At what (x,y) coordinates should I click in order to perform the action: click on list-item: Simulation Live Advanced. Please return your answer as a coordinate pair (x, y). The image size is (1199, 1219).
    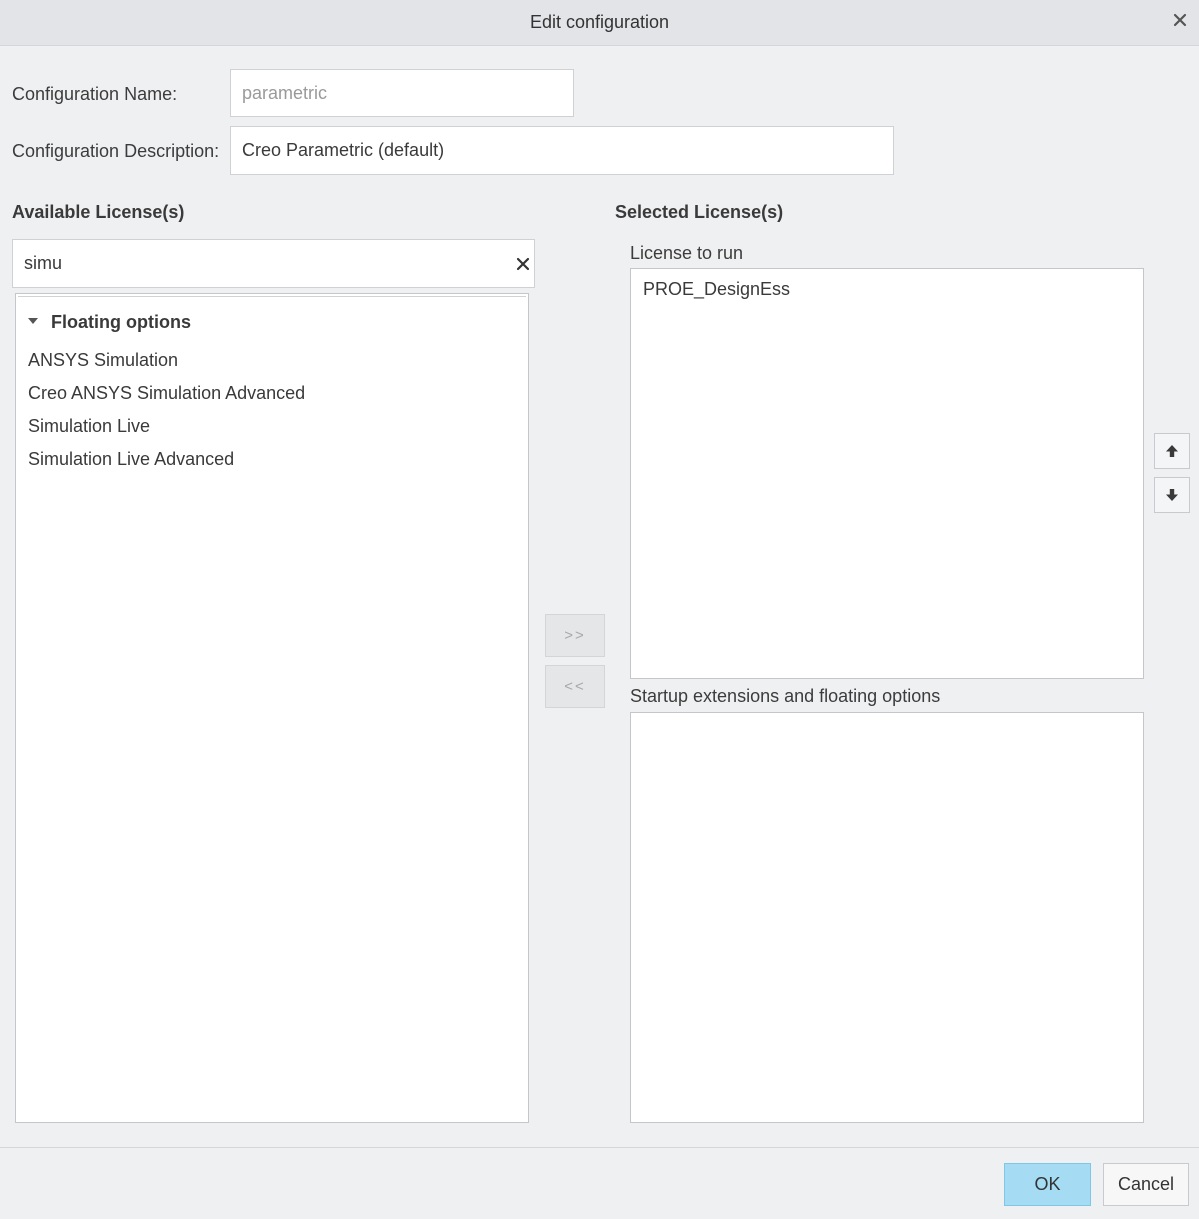
    Looking at the image, I should click on (131, 459).